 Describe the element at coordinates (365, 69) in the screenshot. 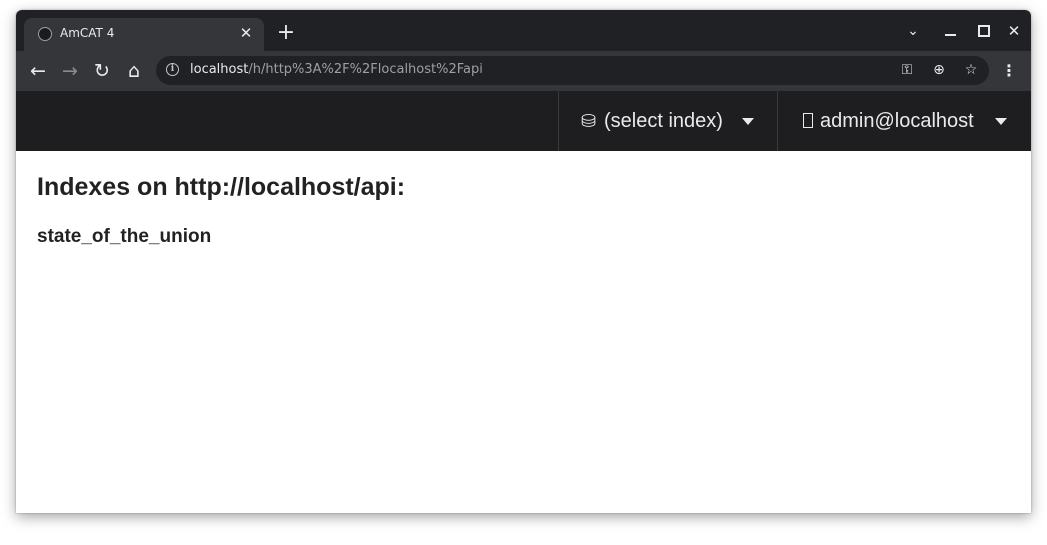

I see `url-path: /h/http%3A%2F%2Flocalhost%2Fapi` at that location.